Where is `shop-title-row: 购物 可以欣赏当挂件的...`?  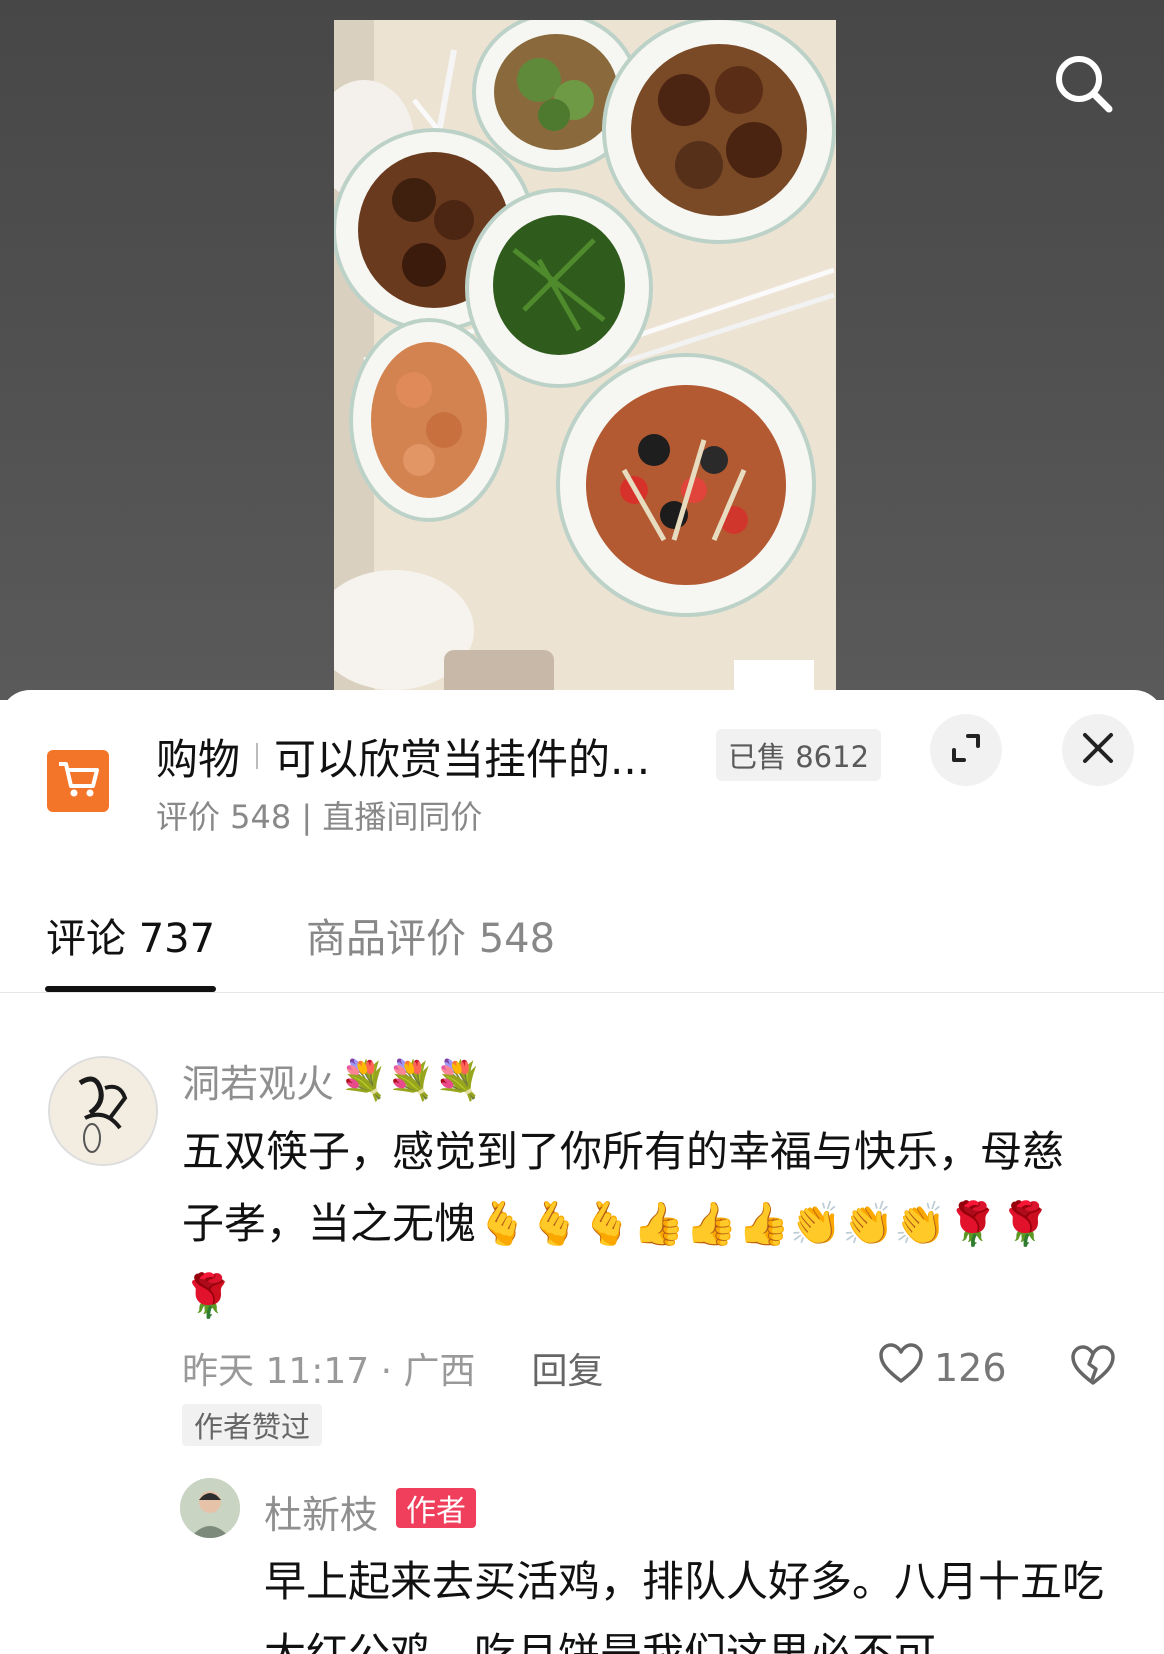
shop-title-row: 购物 可以欣赏当挂件的... is located at coordinates (403, 756).